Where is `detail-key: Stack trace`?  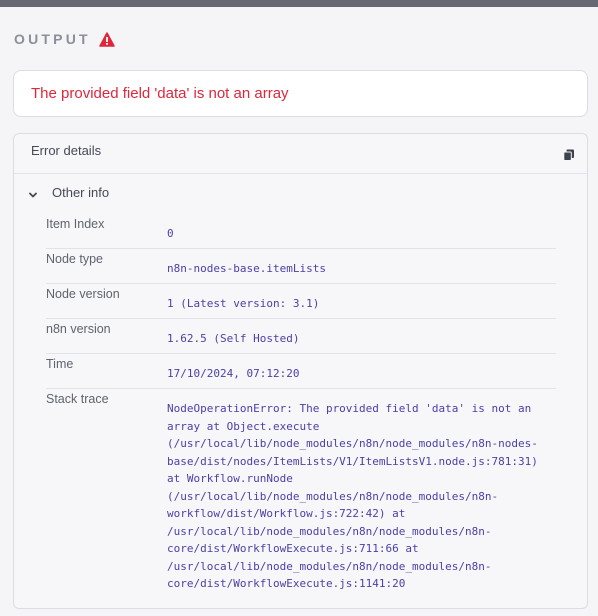
detail-key: Stack trace is located at coordinates (77, 399).